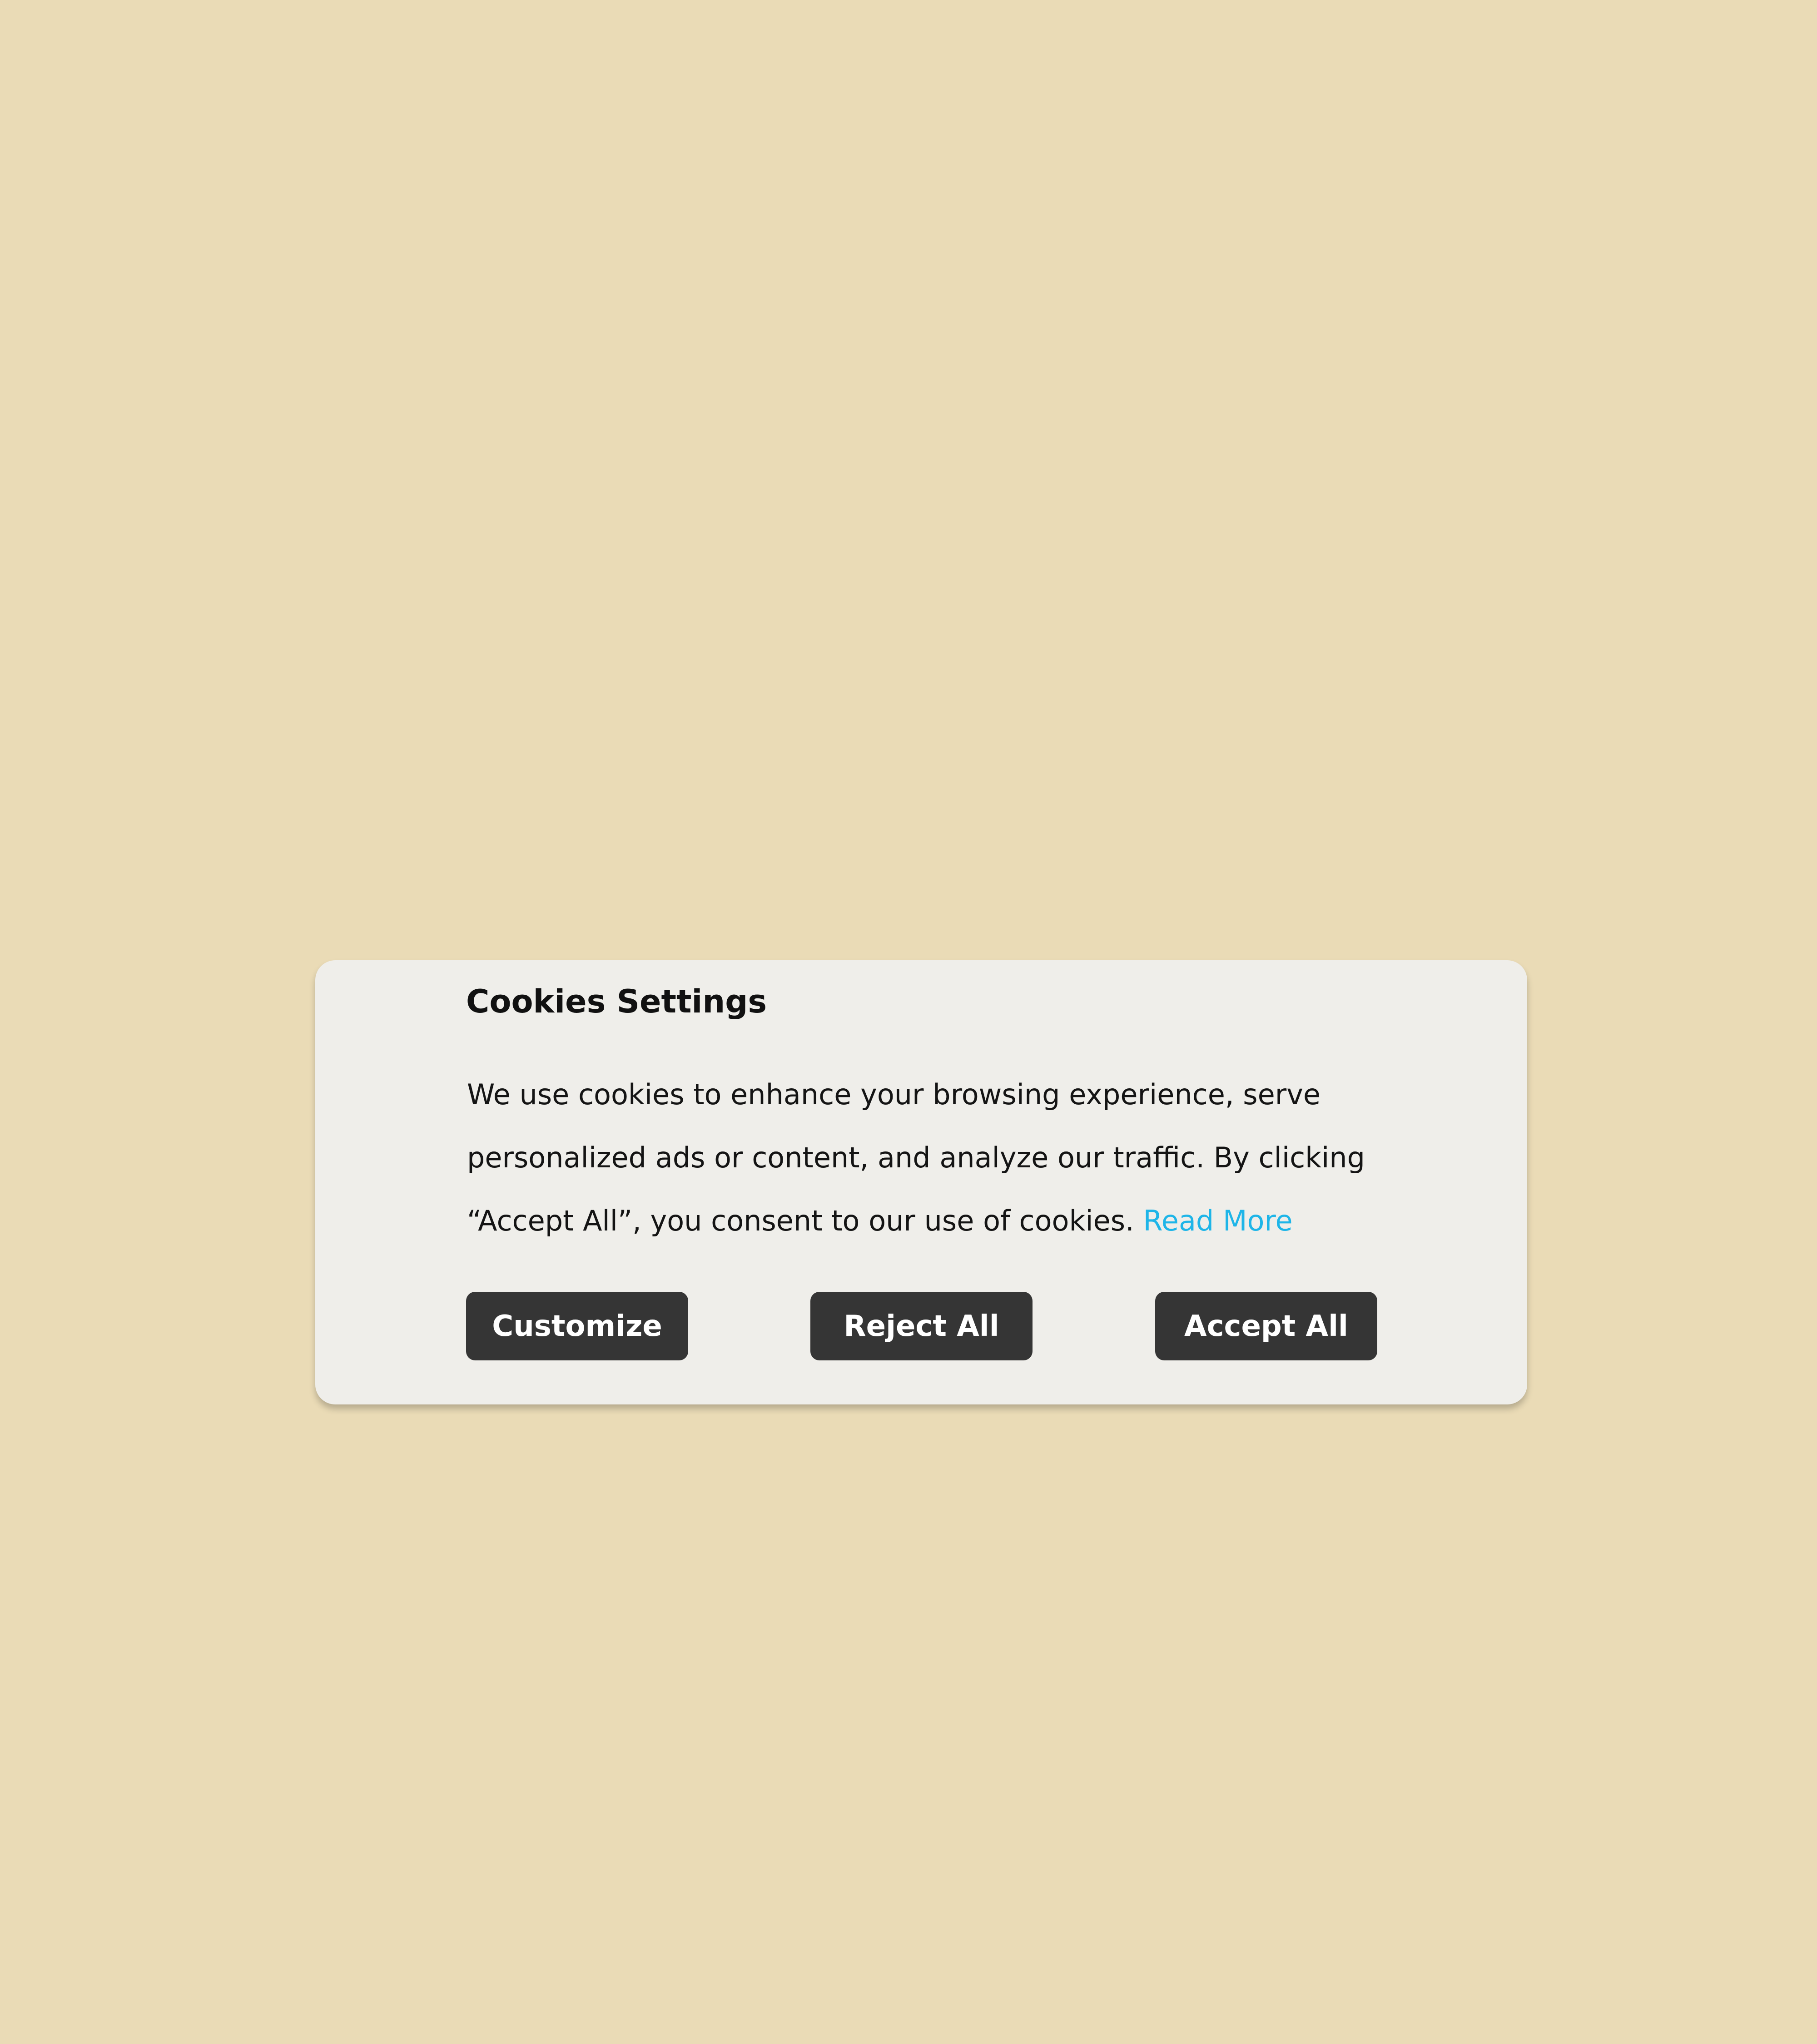  I want to click on reject-all-button: Reject All, so click(921, 1326).